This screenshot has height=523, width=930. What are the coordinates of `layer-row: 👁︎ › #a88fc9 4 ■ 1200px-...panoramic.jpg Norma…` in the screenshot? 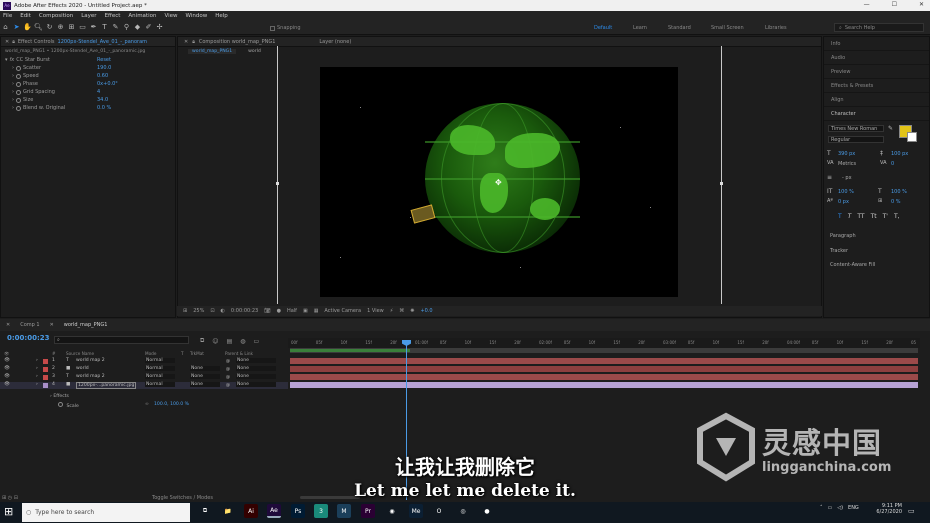 It's located at (144, 385).